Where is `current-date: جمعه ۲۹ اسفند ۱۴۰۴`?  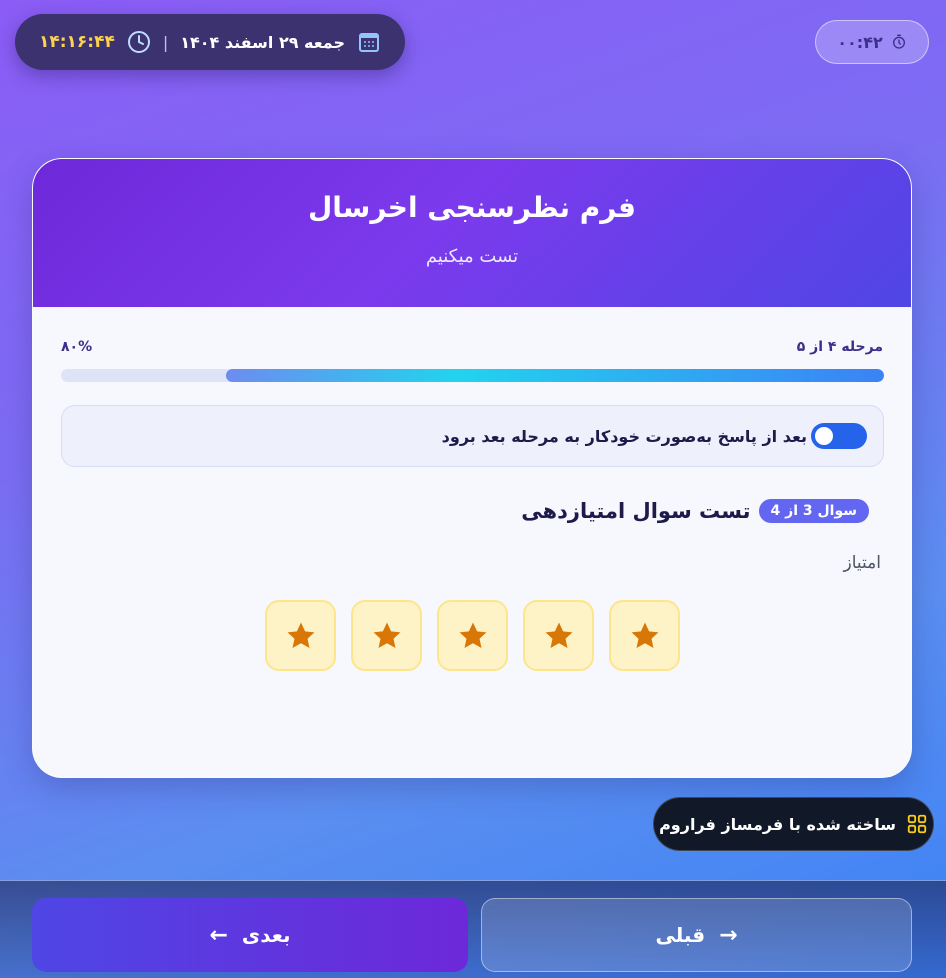 current-date: جمعه ۲۹ اسفند ۱۴۰۴ is located at coordinates (263, 42).